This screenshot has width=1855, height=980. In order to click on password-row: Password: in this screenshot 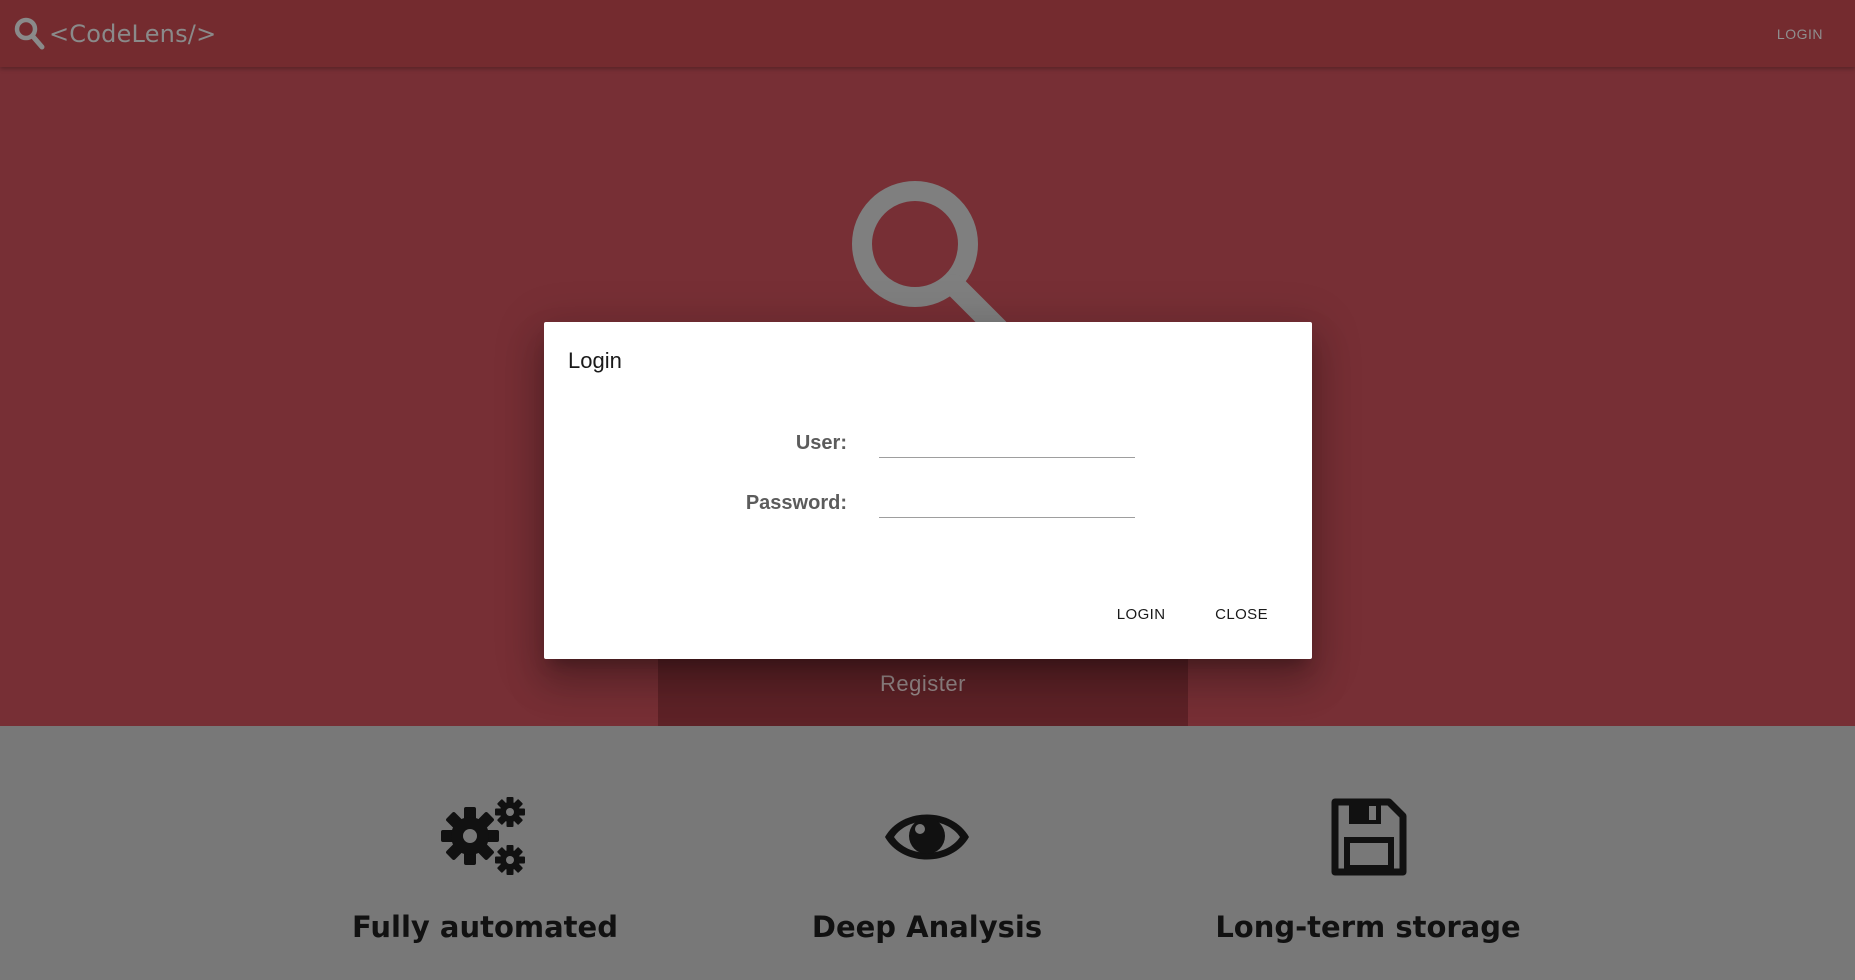, I will do `click(928, 502)`.